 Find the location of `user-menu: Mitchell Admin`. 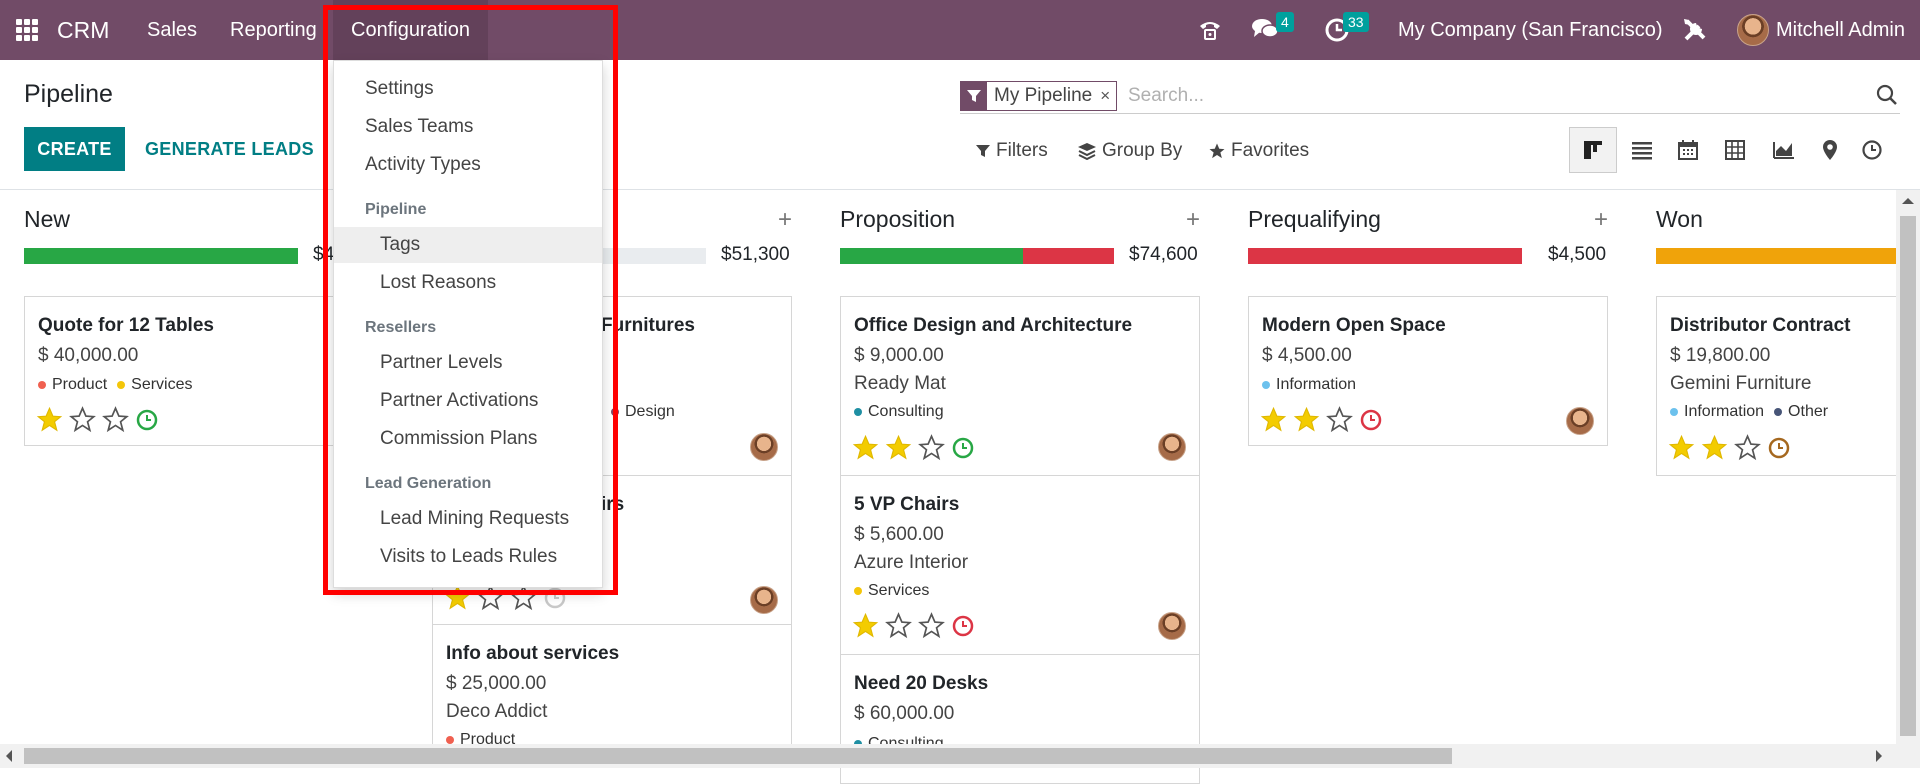

user-menu: Mitchell Admin is located at coordinates (1840, 30).